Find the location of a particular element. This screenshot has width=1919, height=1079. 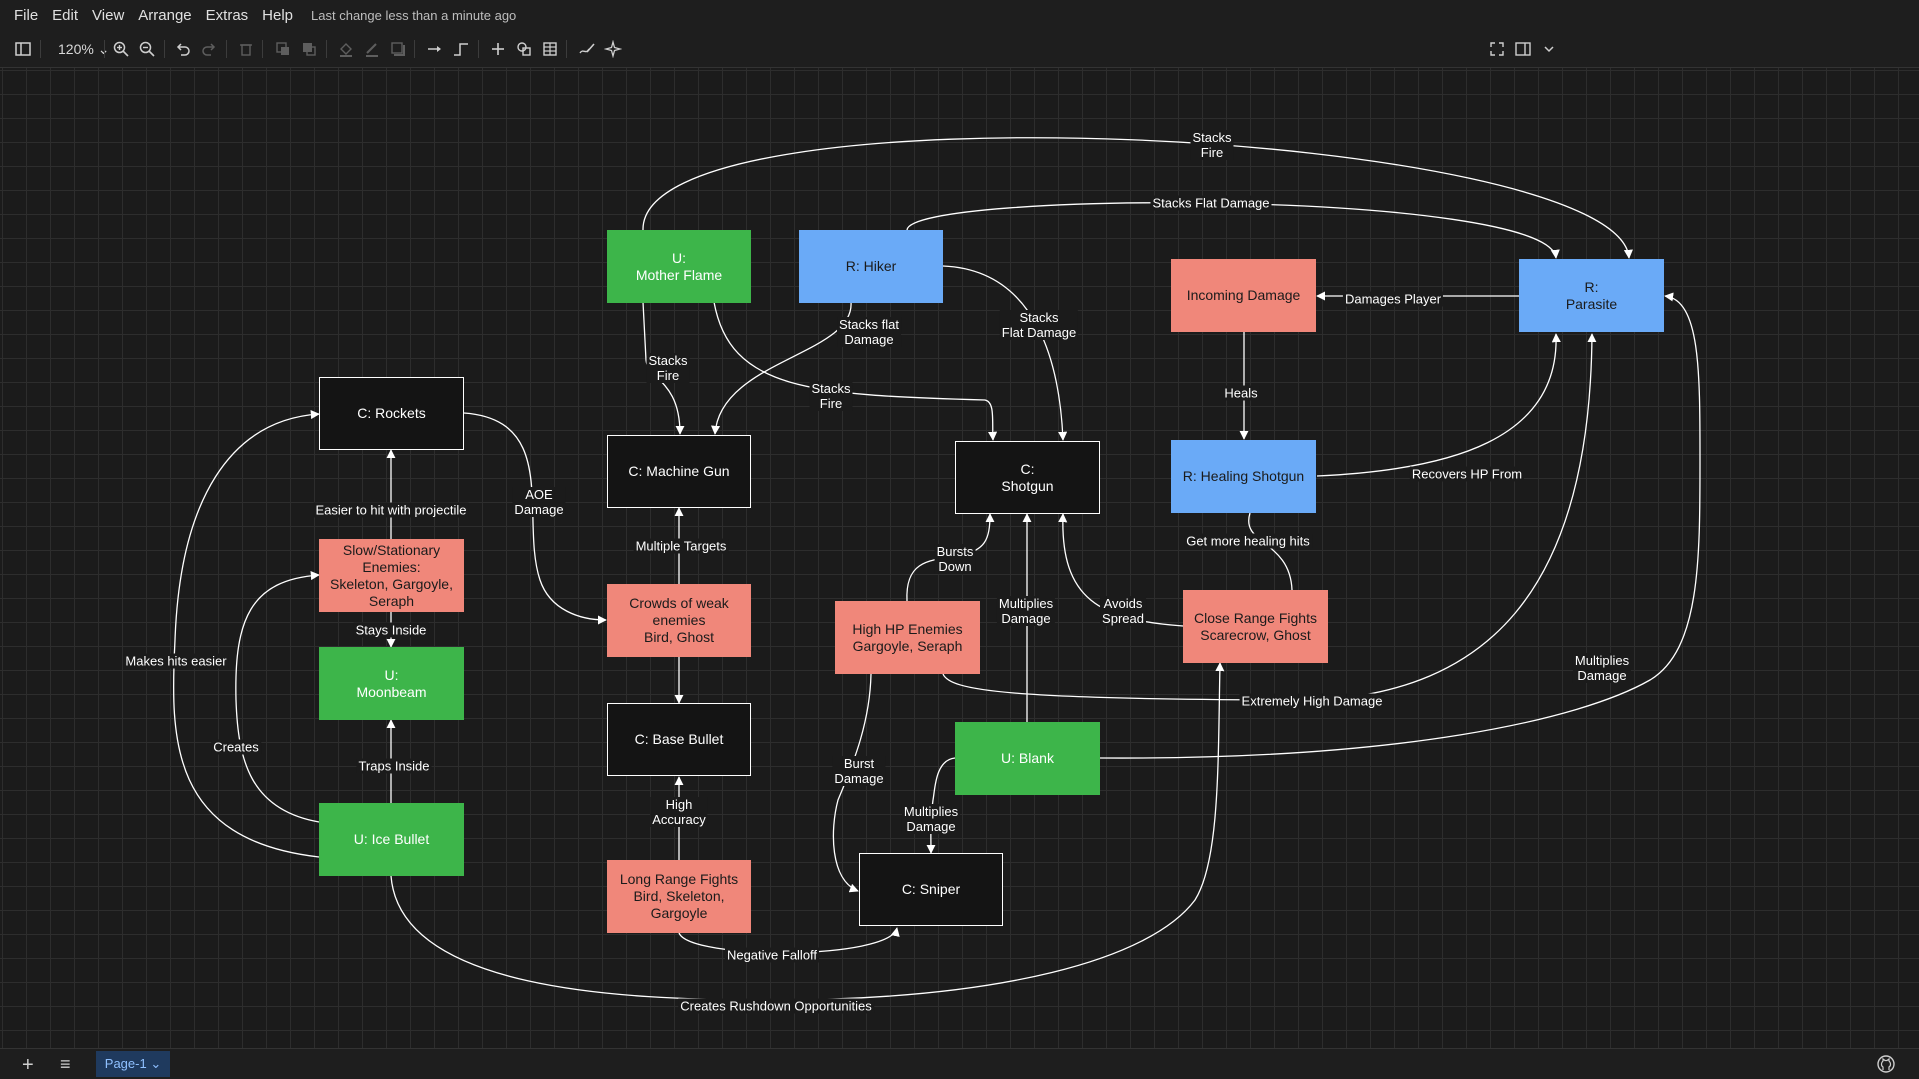

delete-icon is located at coordinates (246, 49).